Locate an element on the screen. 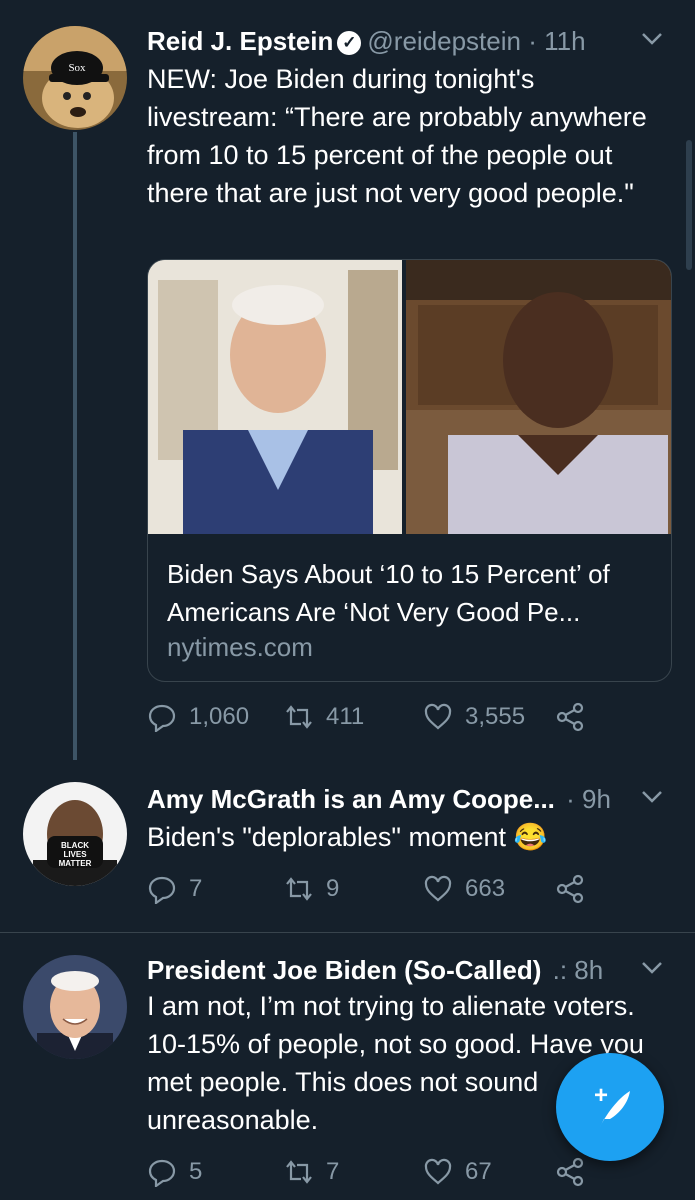  reply-button: 5 is located at coordinates (174, 1172).